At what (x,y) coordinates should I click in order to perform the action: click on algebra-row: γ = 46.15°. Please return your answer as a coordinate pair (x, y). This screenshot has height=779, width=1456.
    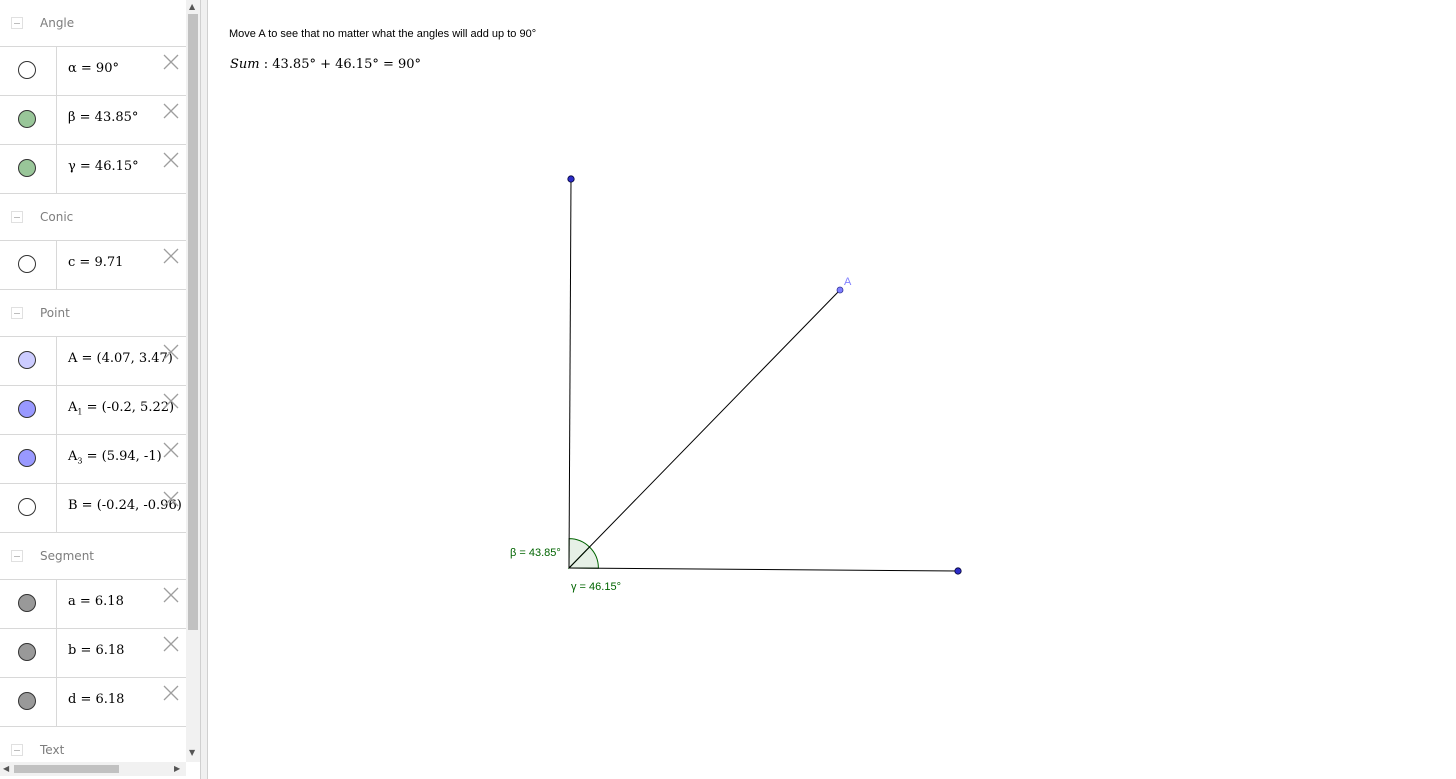
    Looking at the image, I should click on (93, 169).